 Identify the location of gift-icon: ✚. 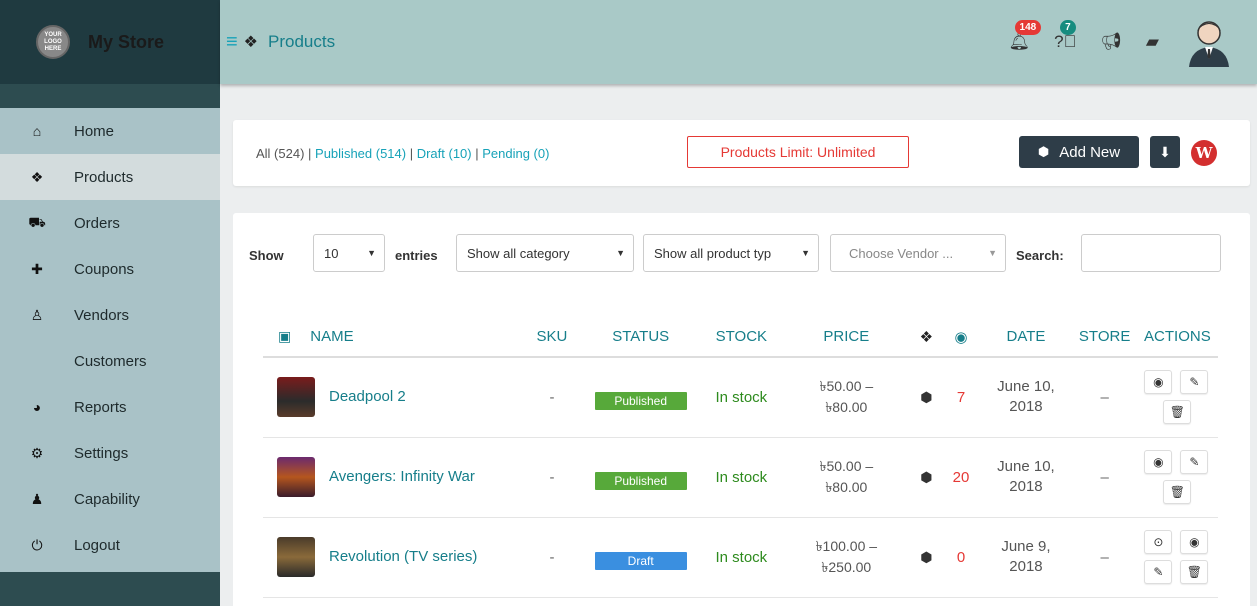
(37, 268).